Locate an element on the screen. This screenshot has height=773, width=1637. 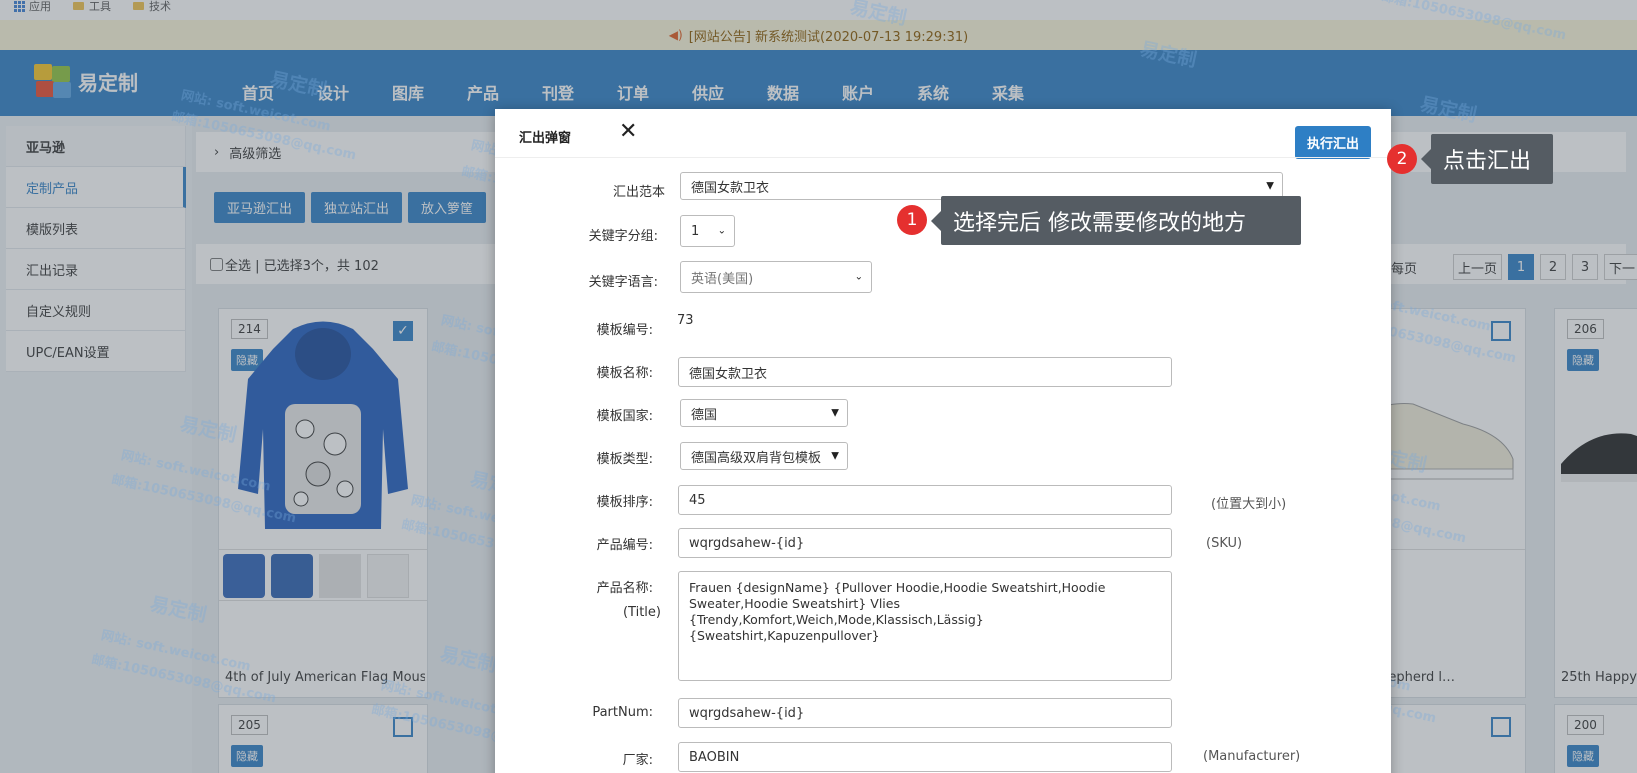
keyword-group-select: 1 ⌄ is located at coordinates (707, 231).